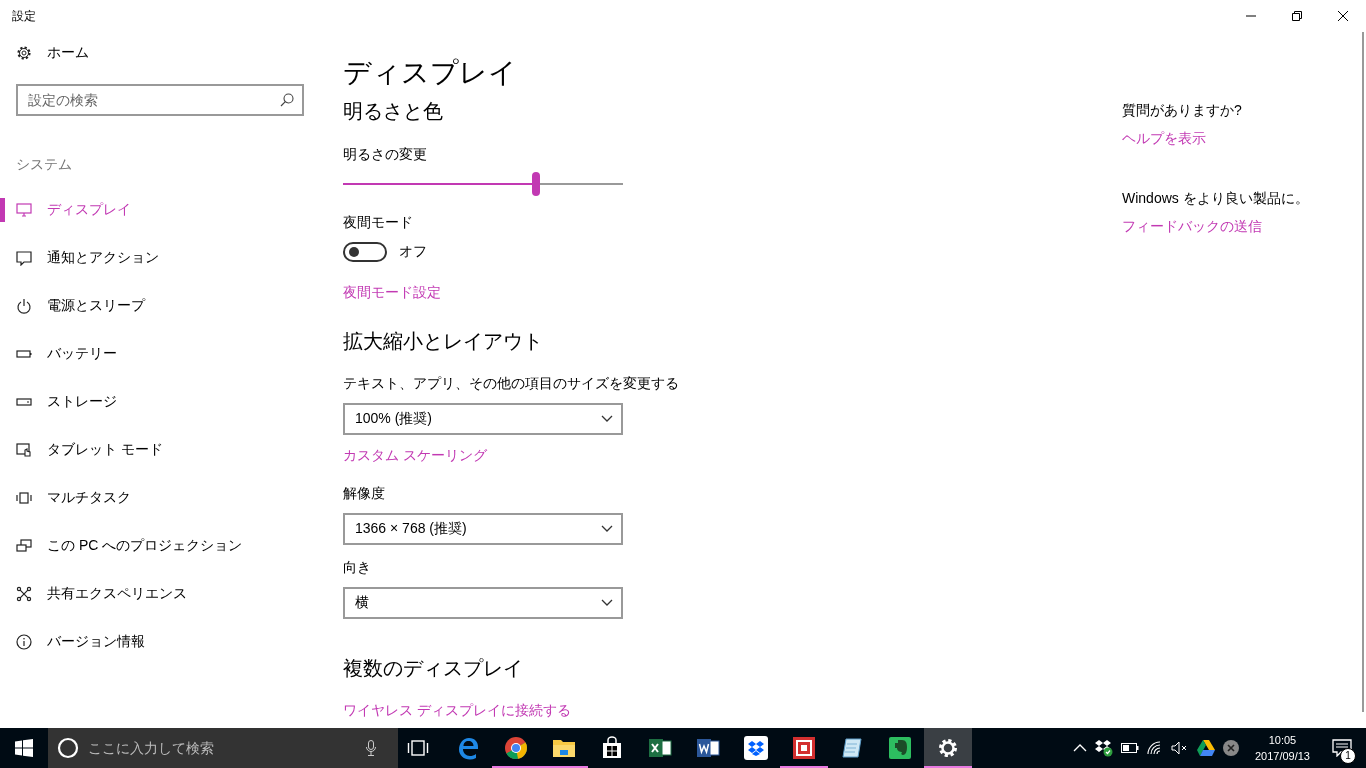  What do you see at coordinates (1164, 139) in the screenshot?
I see `help-link: ヘルプを表示` at bounding box center [1164, 139].